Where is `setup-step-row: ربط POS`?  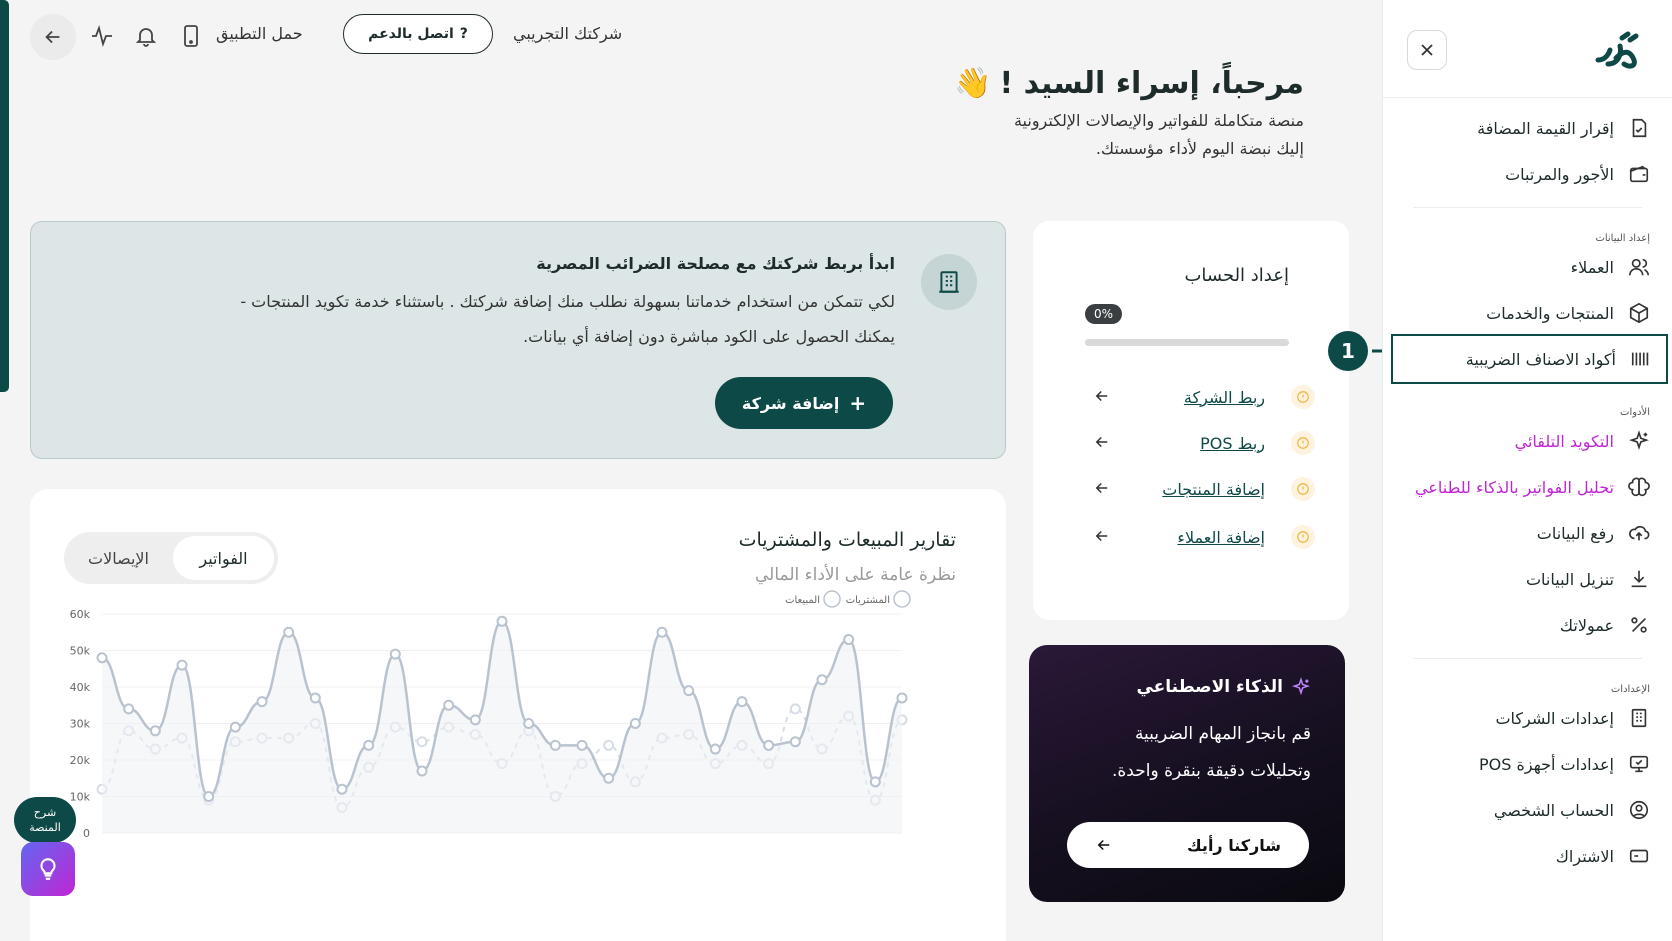
setup-step-row: ربط POS is located at coordinates (1204, 443).